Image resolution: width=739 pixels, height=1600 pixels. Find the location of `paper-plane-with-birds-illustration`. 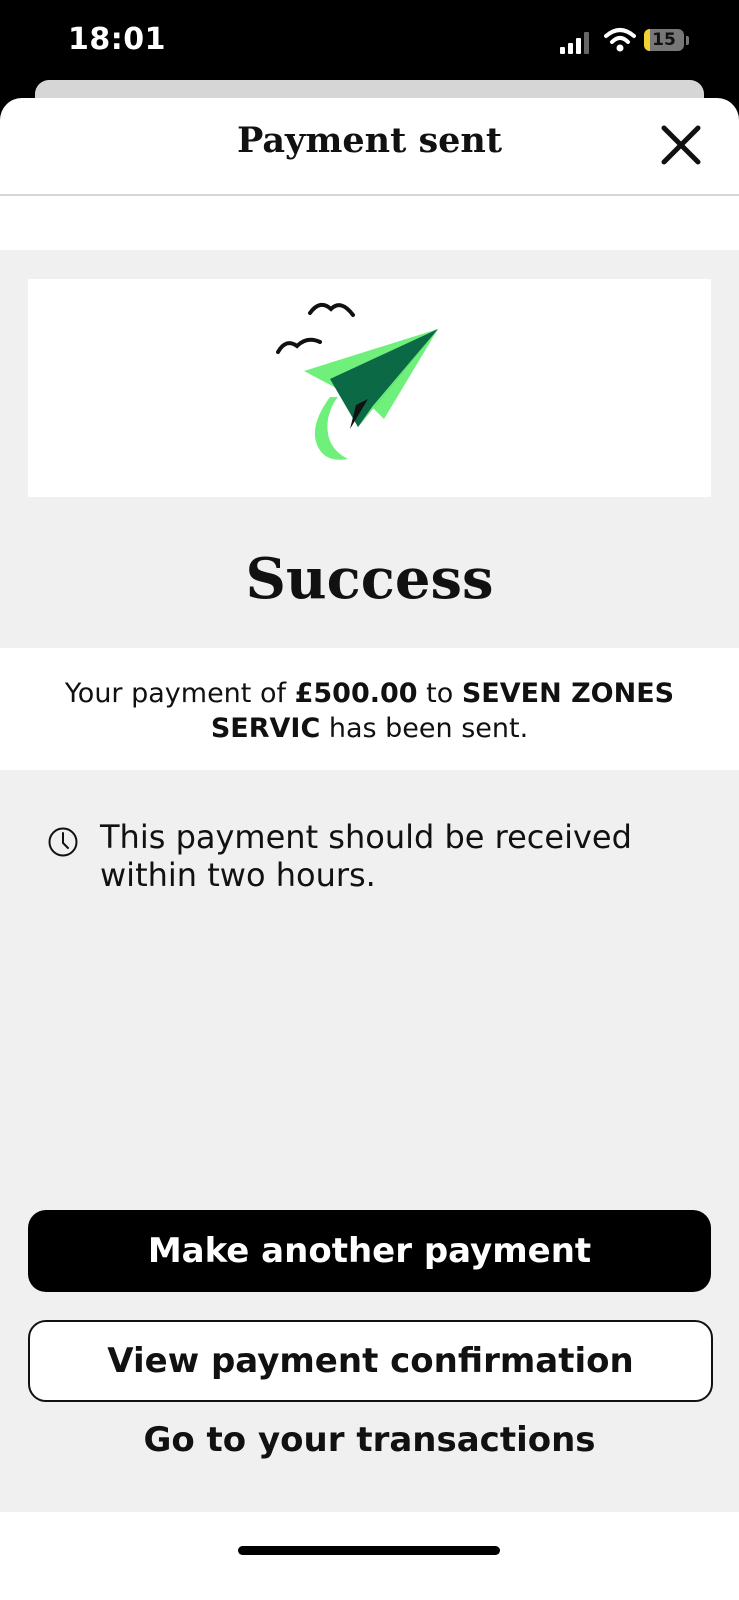

paper-plane-with-birds-illustration is located at coordinates (357, 381).